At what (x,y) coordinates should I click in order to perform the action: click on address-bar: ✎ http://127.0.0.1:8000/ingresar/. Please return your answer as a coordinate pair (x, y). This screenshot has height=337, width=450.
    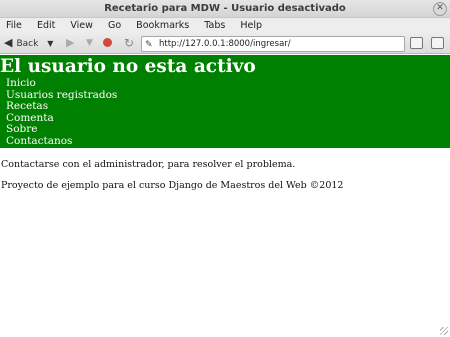
    Looking at the image, I should click on (273, 44).